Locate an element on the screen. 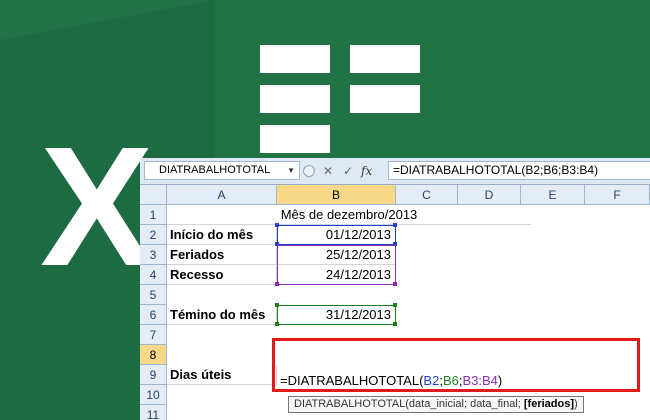 The width and height of the screenshot is (650, 420). row-header-1: 1 is located at coordinates (153, 215).